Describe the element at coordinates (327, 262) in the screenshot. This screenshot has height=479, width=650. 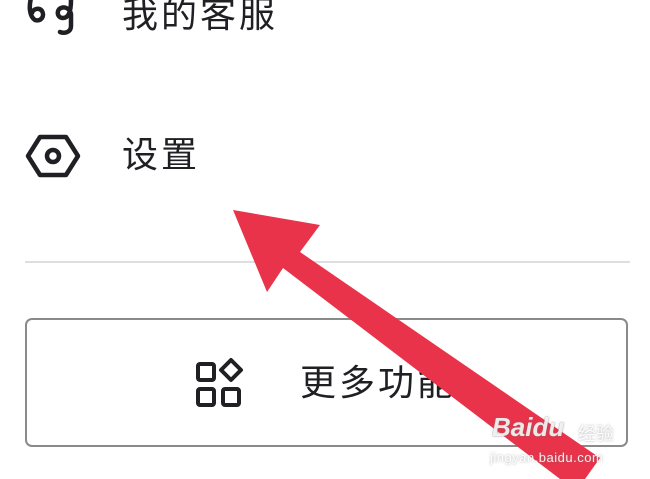
I see `section-divider` at that location.